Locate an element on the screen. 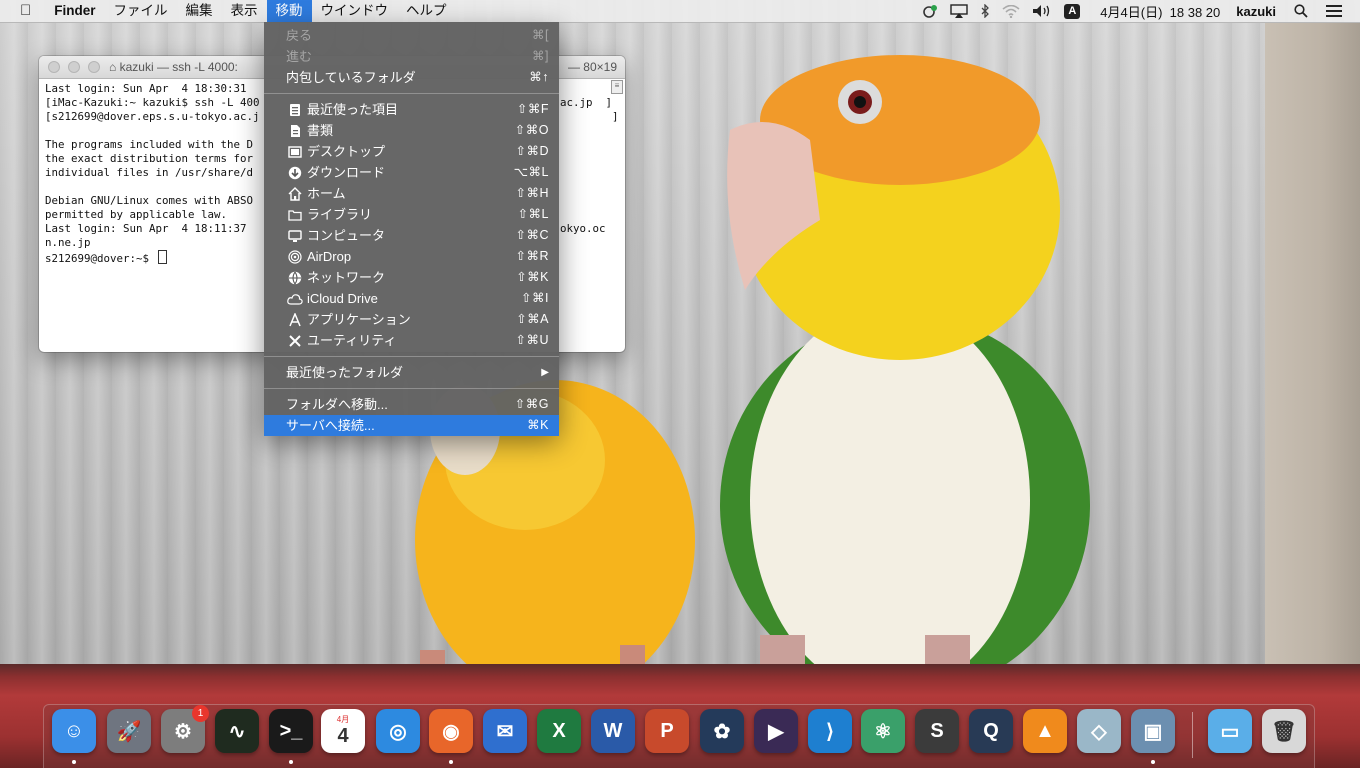 The width and height of the screenshot is (1360, 768). dock-quicktime-icon: Q is located at coordinates (991, 731).